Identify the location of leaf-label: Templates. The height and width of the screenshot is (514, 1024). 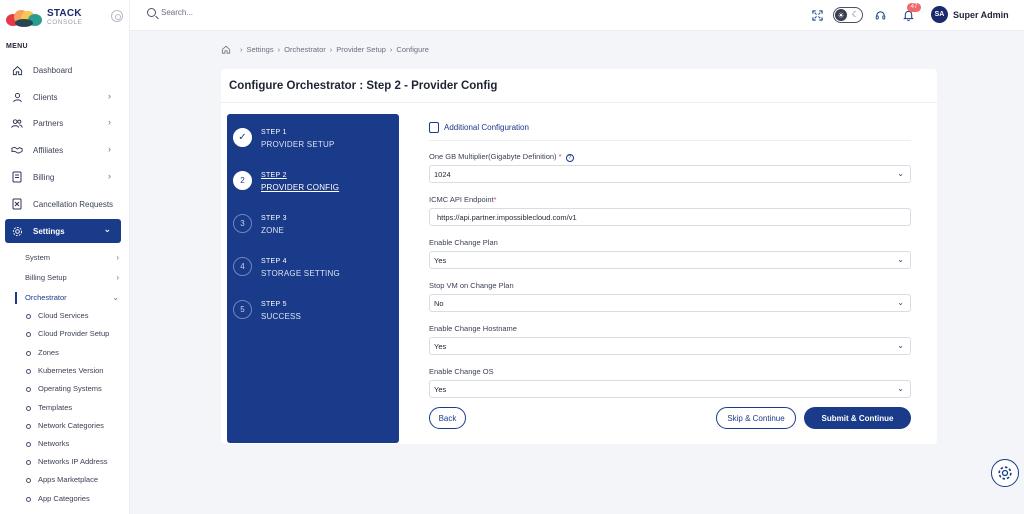
(55, 407).